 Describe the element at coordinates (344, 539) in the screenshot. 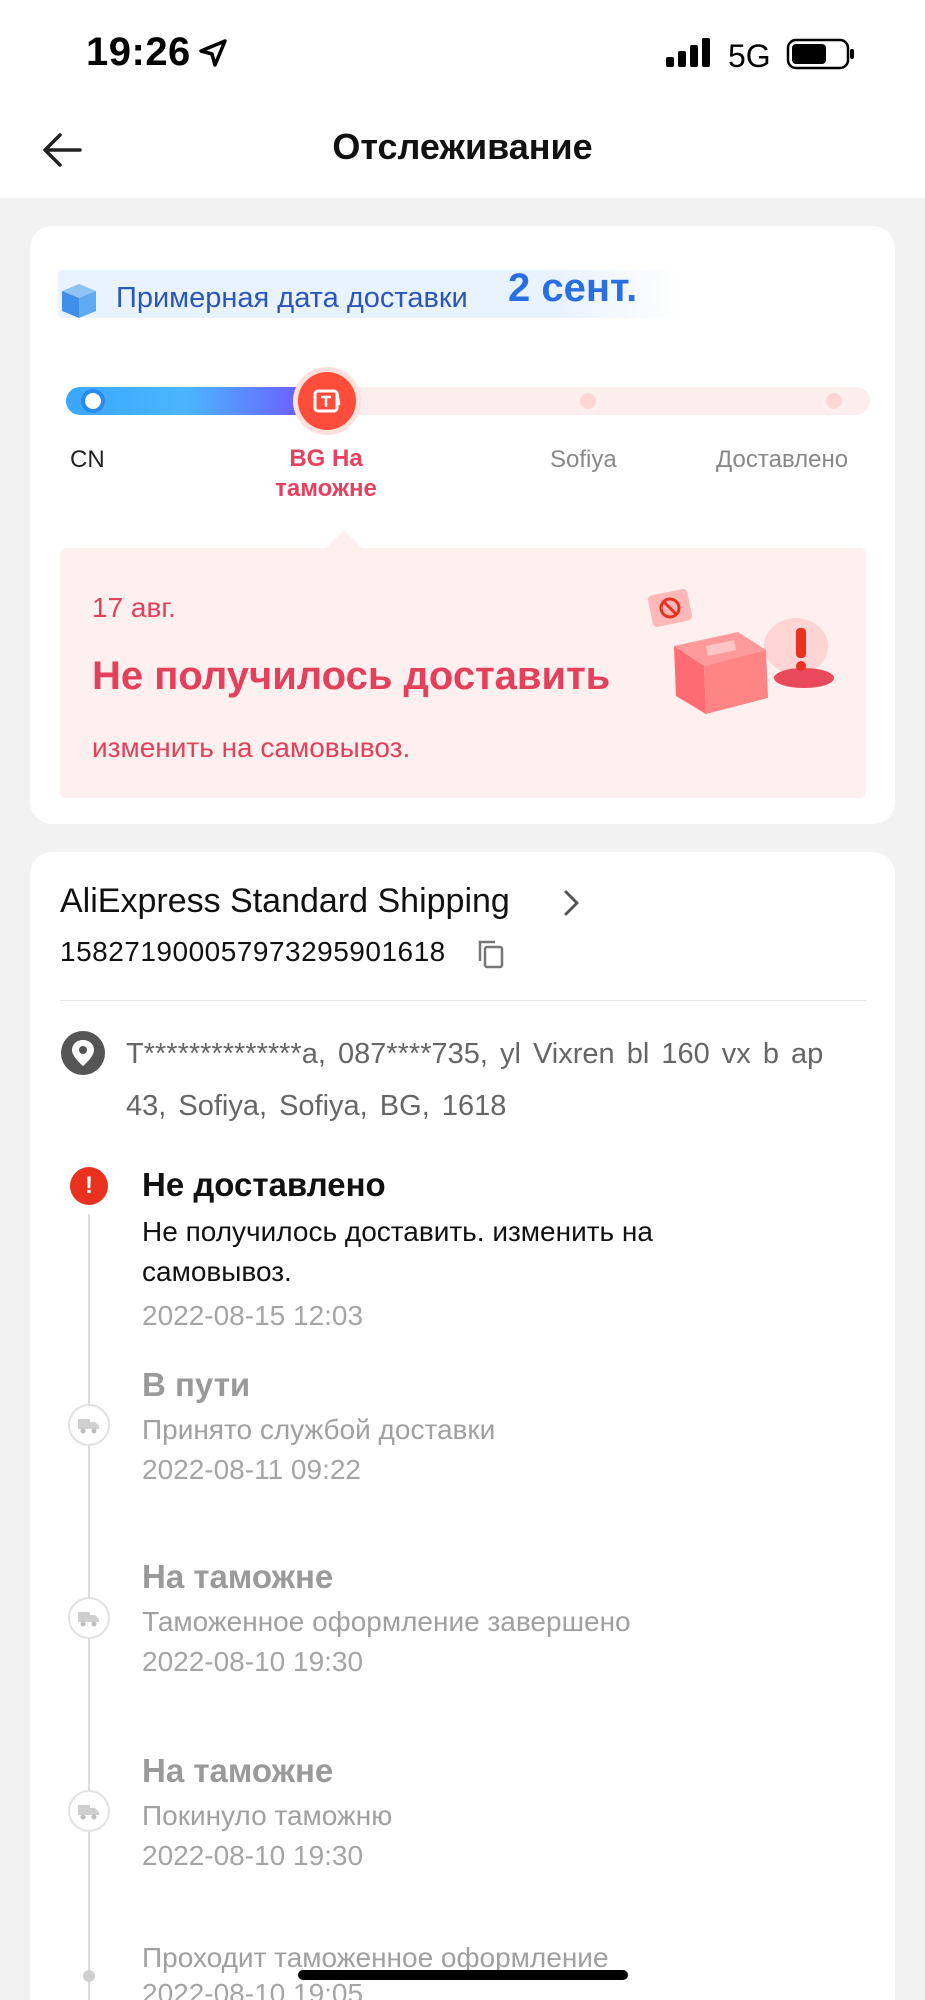

I see `notice-pointer` at that location.